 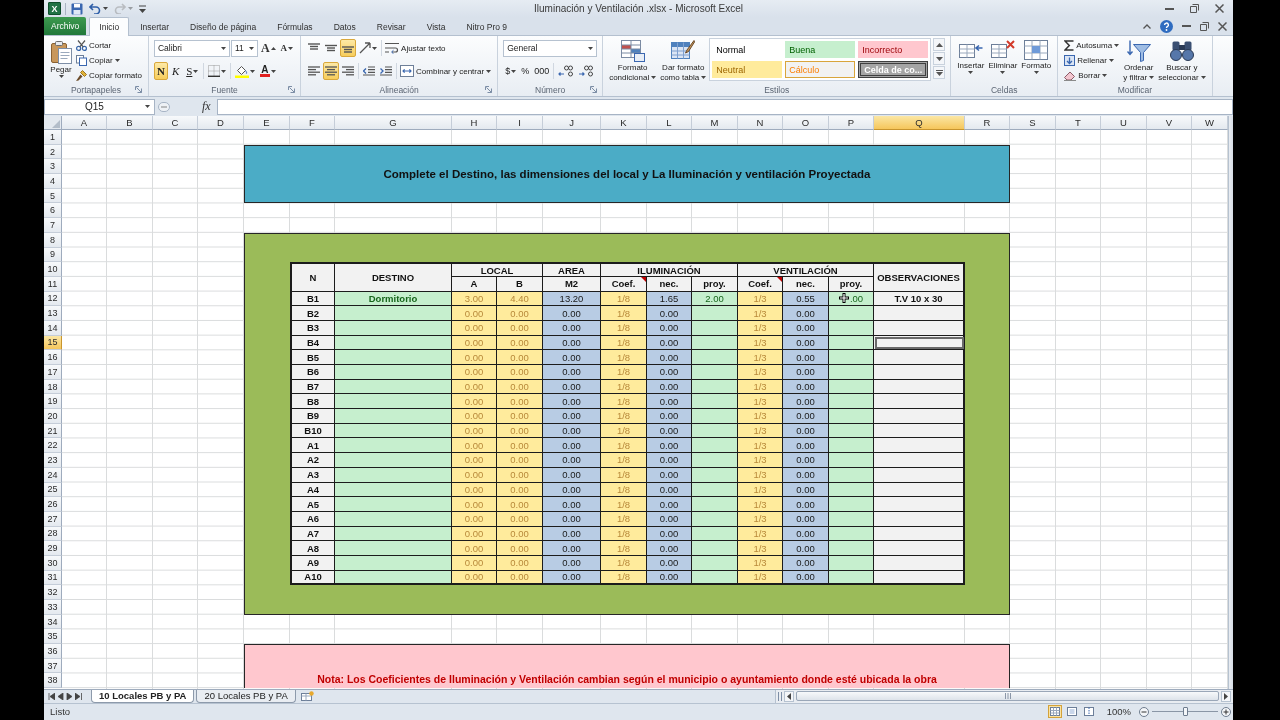 What do you see at coordinates (65, 26) in the screenshot?
I see `file-tab: Archivo` at bounding box center [65, 26].